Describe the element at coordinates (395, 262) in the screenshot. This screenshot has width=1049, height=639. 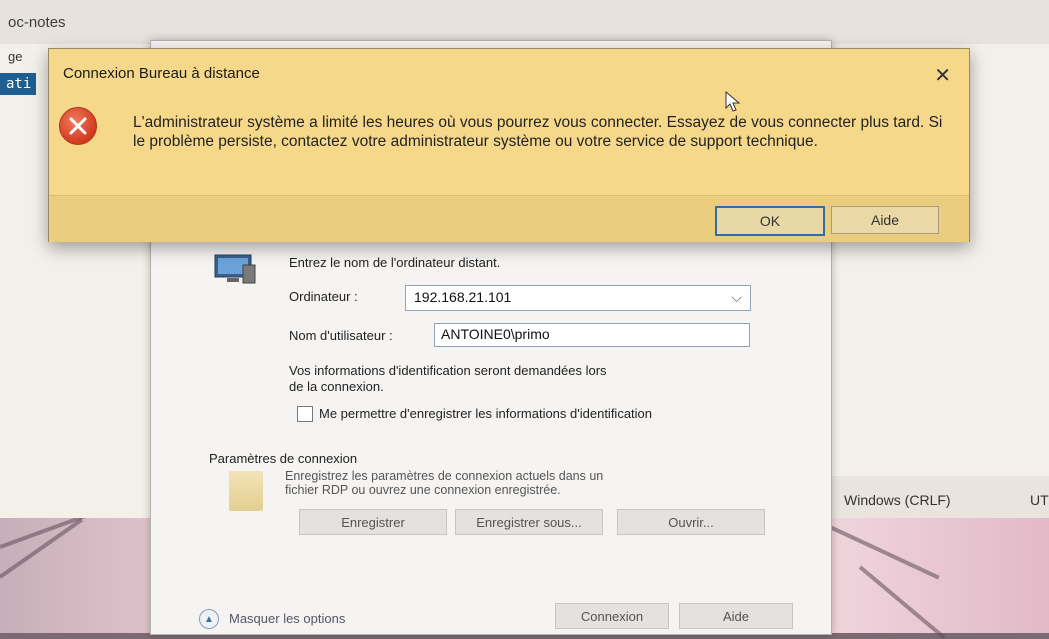
I see `remote-computer-prompt: Entrez le nom de l'ordinateur distant.` at that location.